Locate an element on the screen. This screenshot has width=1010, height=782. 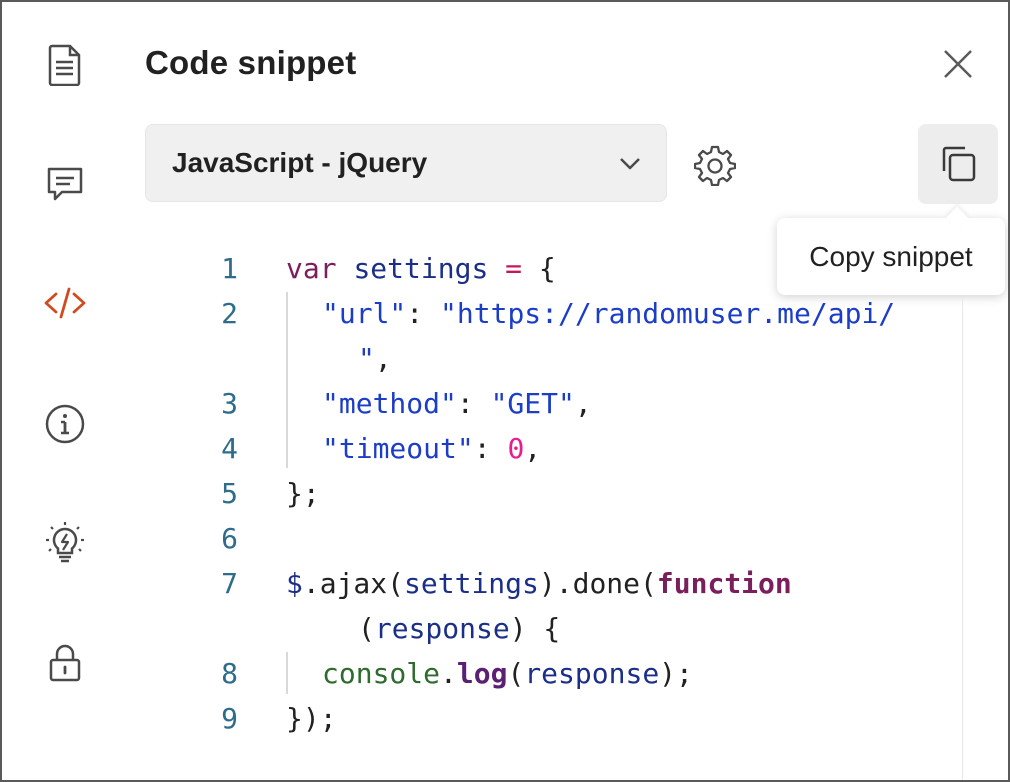
token-operator: = is located at coordinates (513, 268).